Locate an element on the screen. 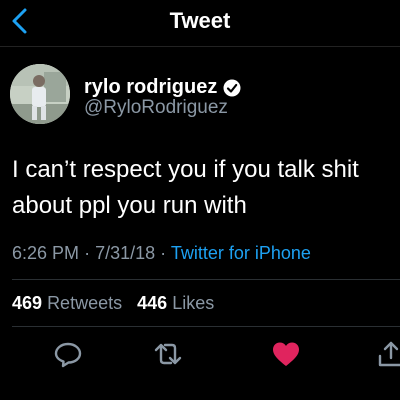  author-name: rylo rodriguez is located at coordinates (150, 87).